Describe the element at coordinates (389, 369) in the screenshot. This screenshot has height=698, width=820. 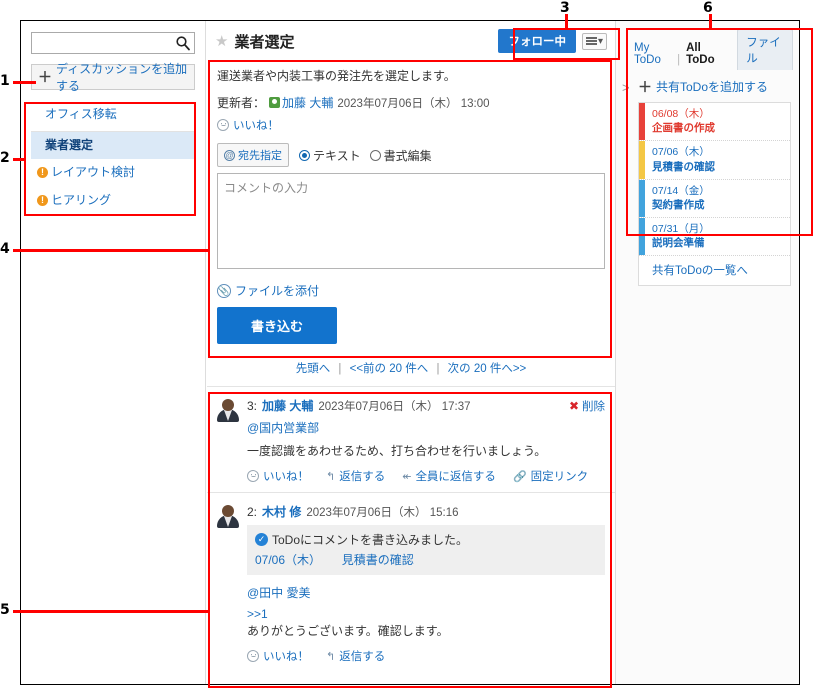
I see `pager-prev: <<前の 20 件へ` at that location.